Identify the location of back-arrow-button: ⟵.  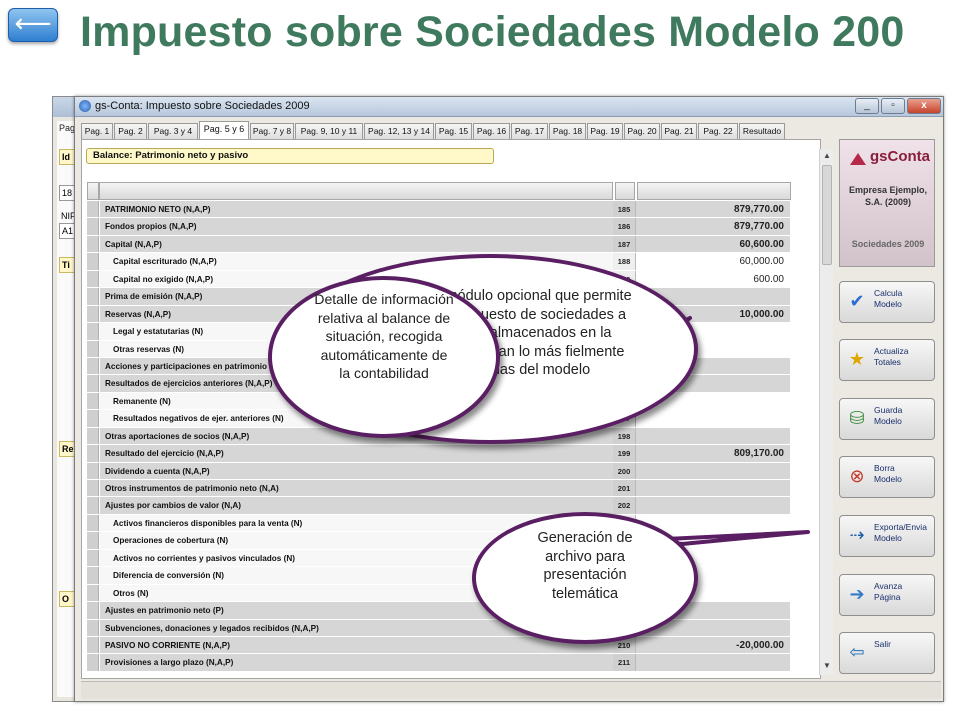
(33, 25).